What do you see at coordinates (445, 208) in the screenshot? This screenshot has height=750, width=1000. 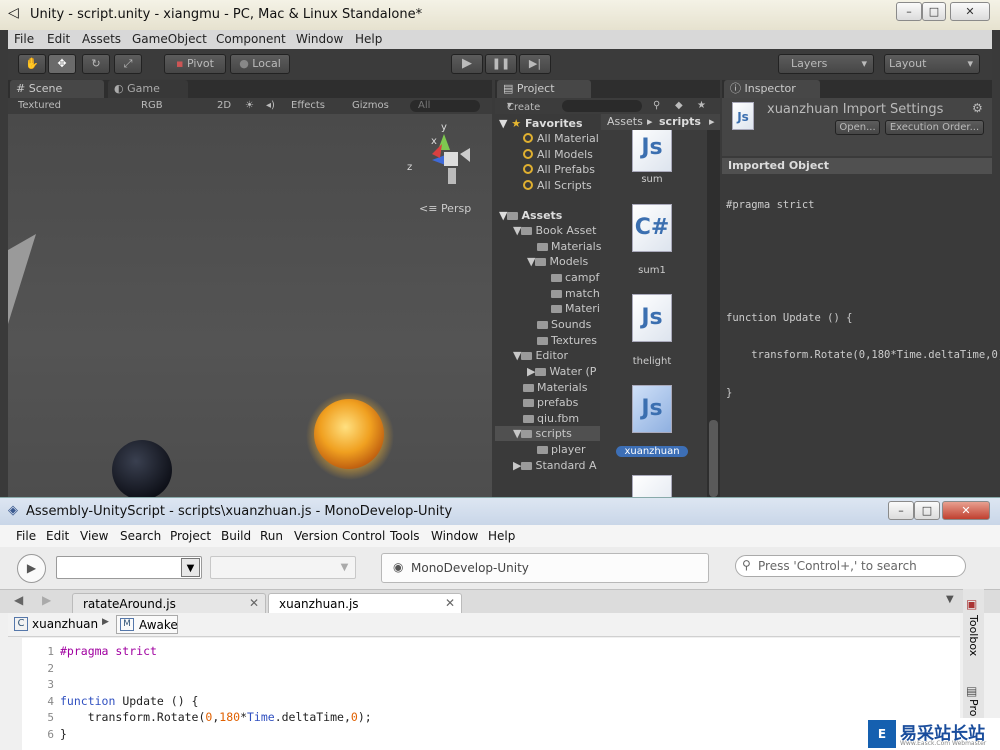 I see `persp-label: <≡ Persp` at bounding box center [445, 208].